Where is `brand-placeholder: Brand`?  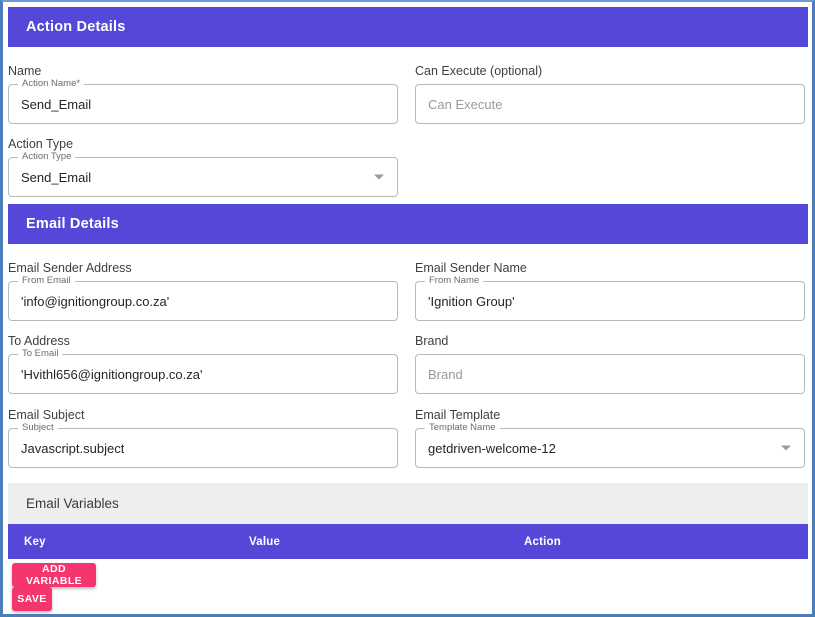
brand-placeholder: Brand is located at coordinates (445, 374).